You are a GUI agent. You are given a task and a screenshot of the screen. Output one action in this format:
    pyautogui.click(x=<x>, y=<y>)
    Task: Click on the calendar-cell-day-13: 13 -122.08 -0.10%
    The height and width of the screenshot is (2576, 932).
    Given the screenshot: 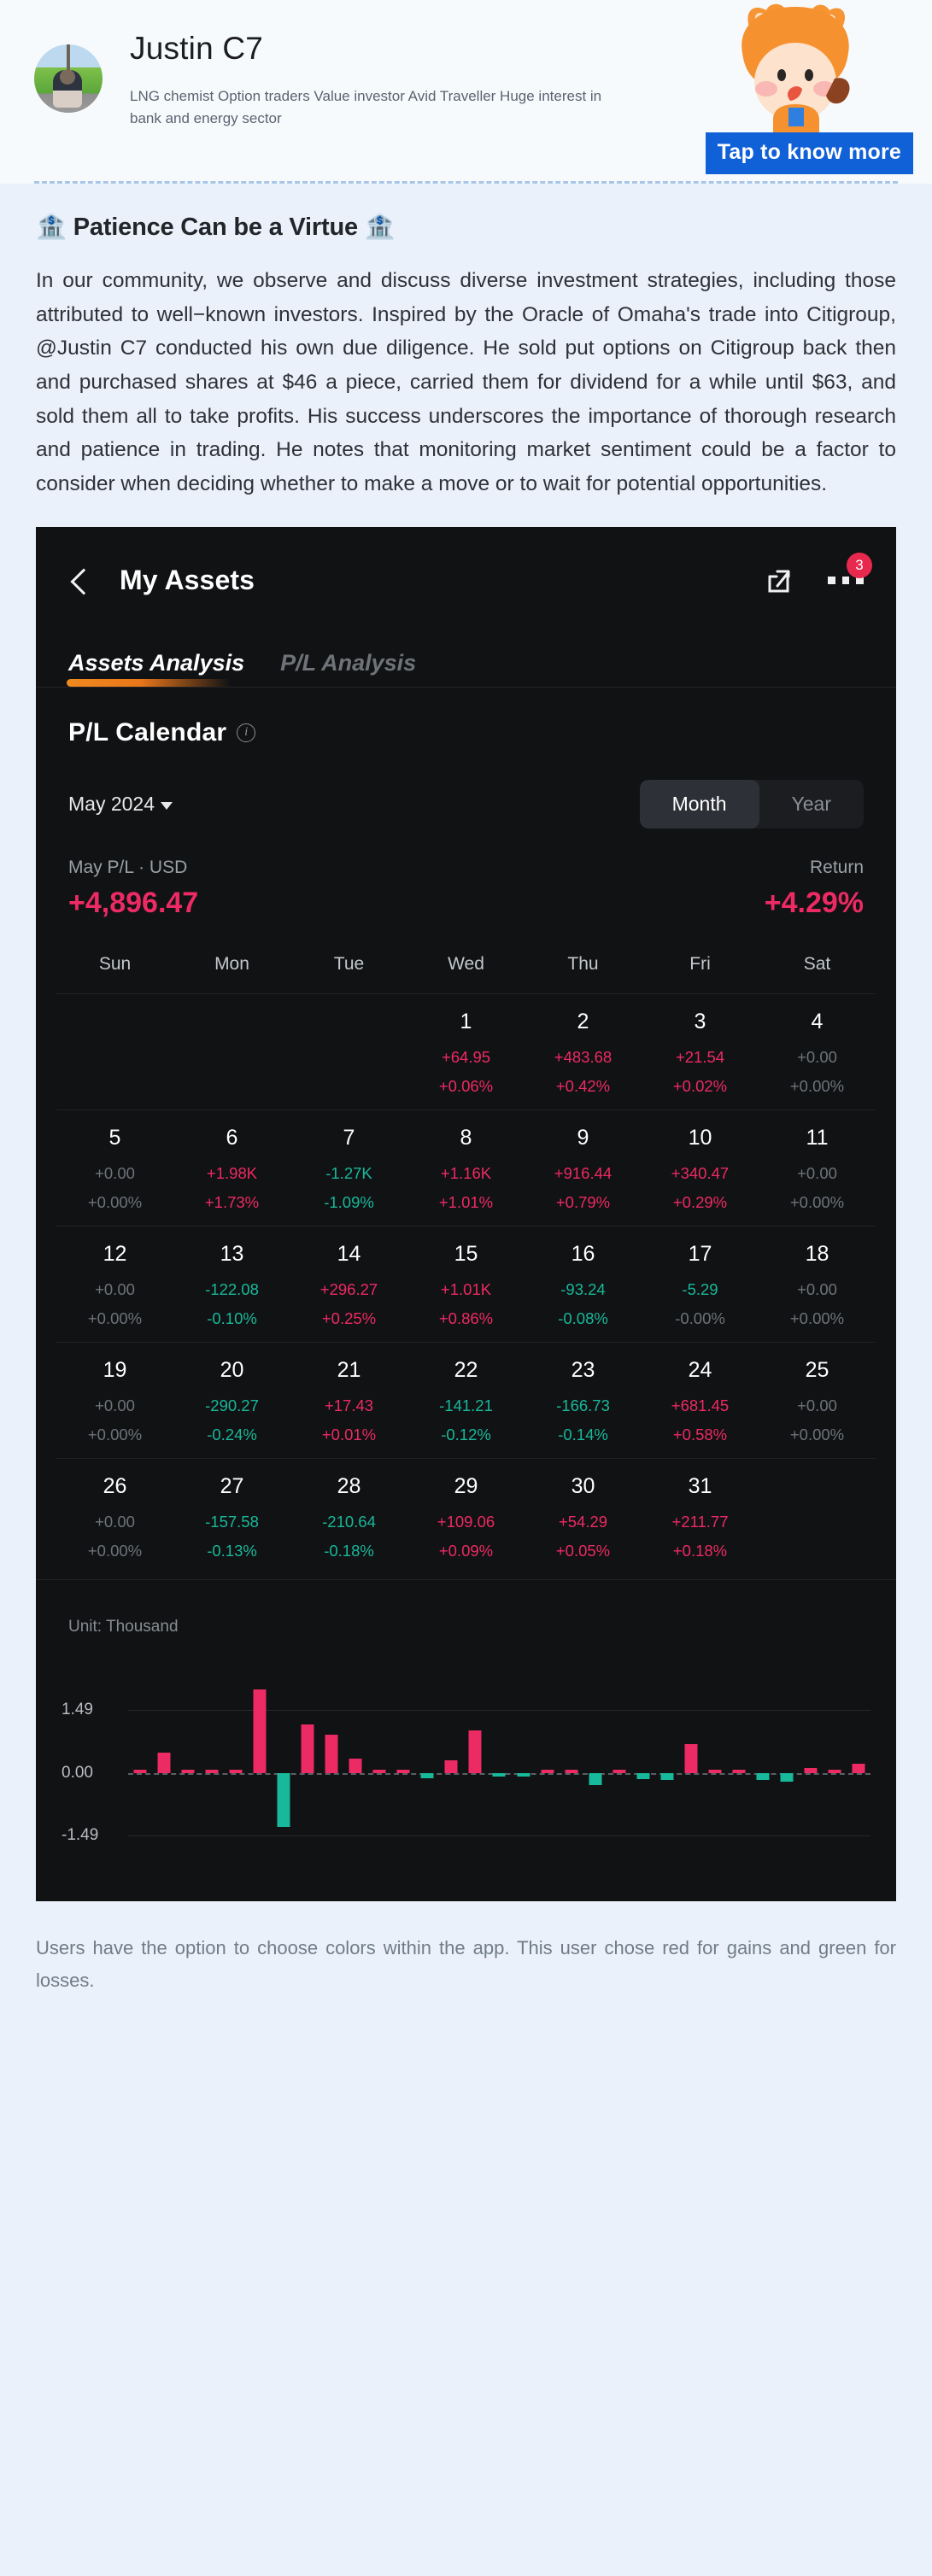 What is the action you would take?
    pyautogui.click(x=232, y=1285)
    